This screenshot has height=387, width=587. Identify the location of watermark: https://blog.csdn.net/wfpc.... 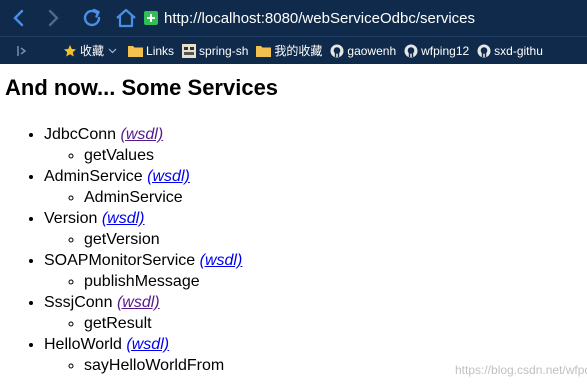
(521, 370).